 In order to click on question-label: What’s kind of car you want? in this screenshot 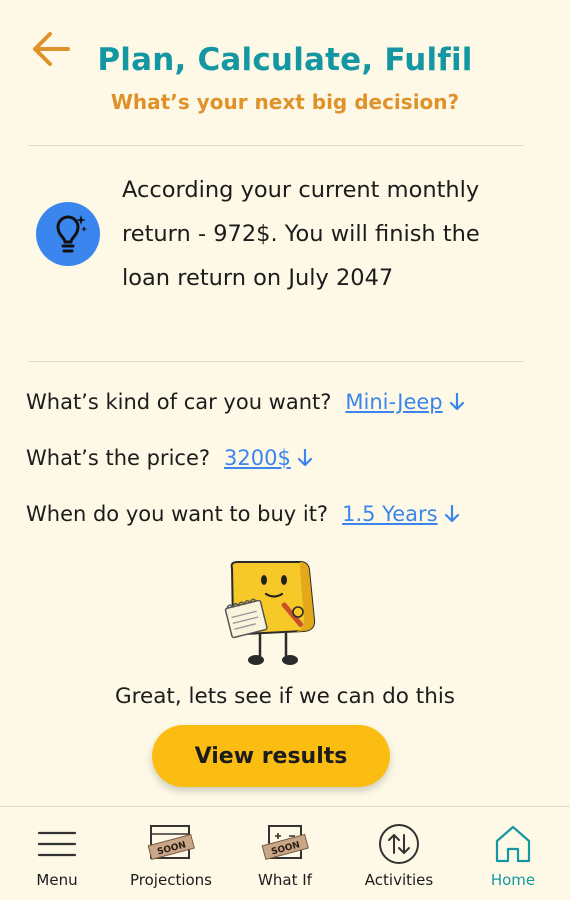, I will do `click(179, 402)`.